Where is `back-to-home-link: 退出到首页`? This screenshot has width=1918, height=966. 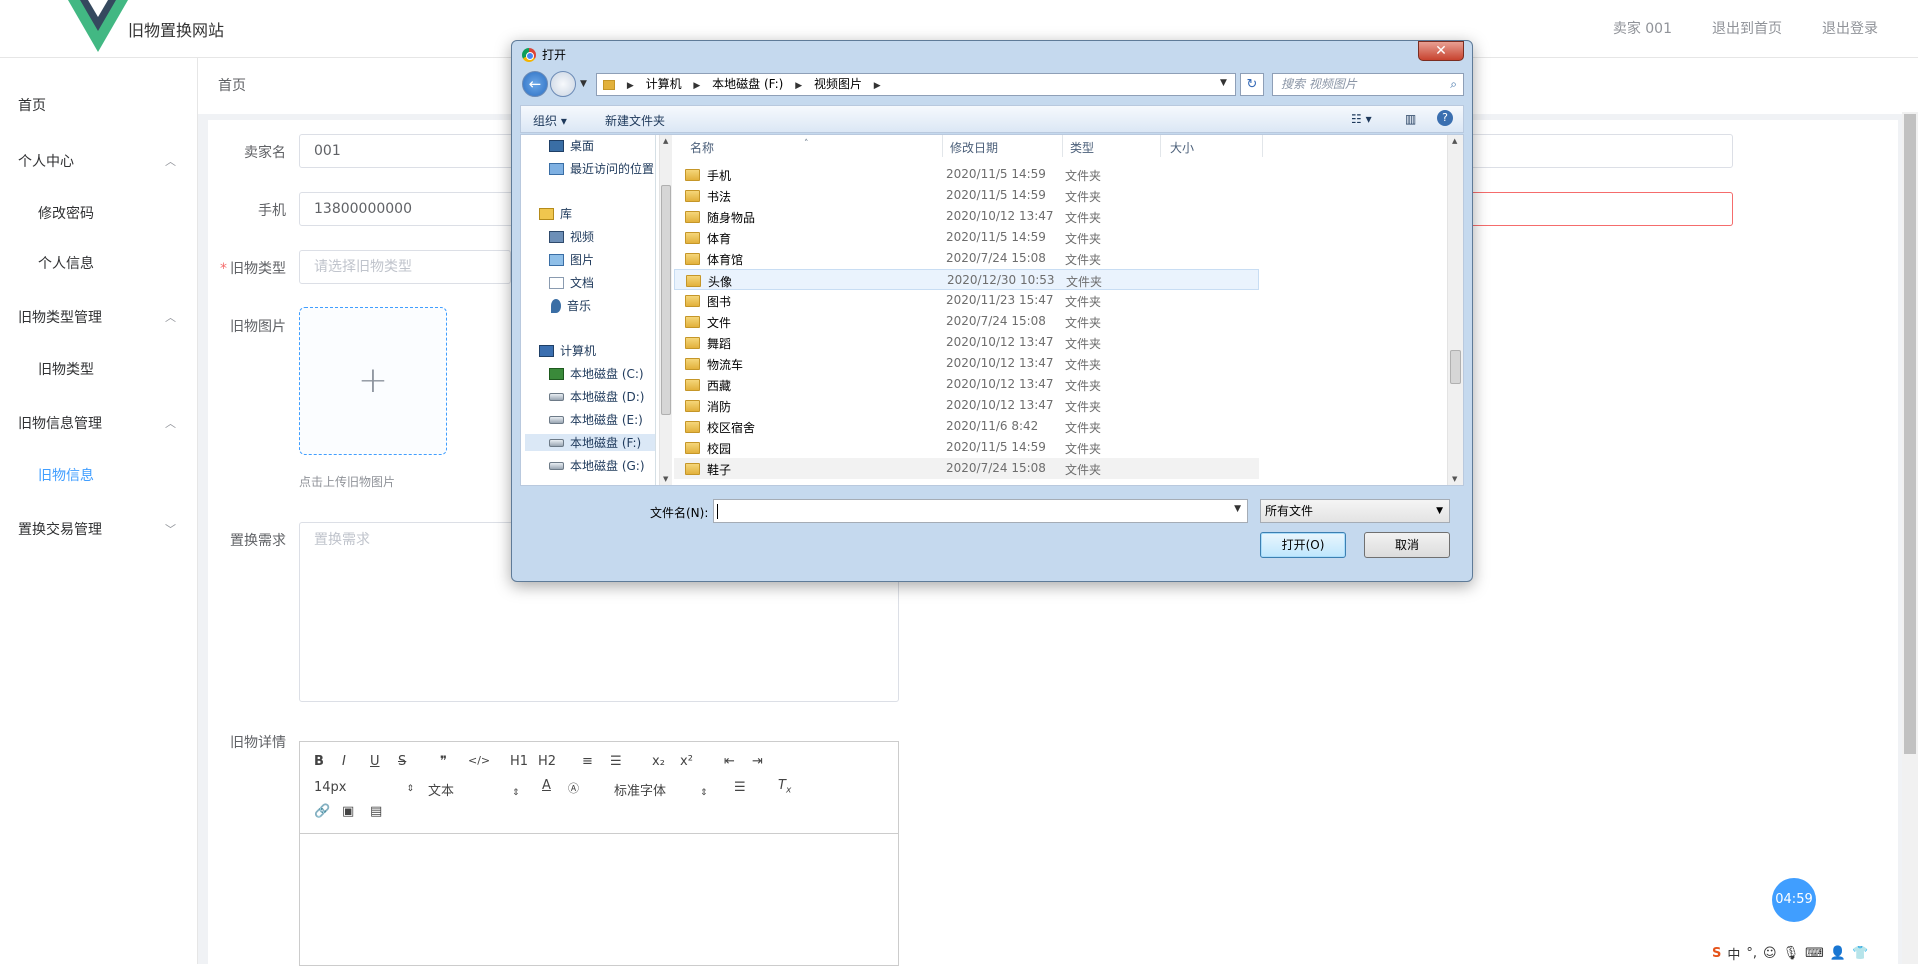
back-to-home-link: 退出到首页 is located at coordinates (1747, 28).